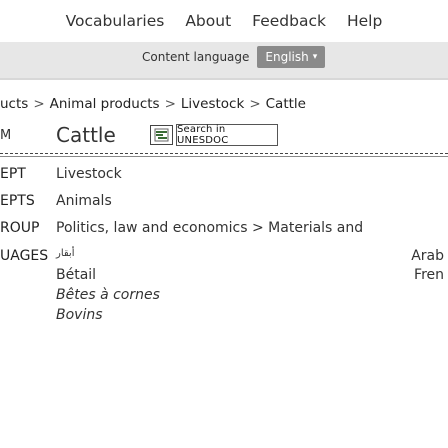 The image size is (448, 448). Describe the element at coordinates (13, 174) in the screenshot. I see `row-label: EPT` at that location.